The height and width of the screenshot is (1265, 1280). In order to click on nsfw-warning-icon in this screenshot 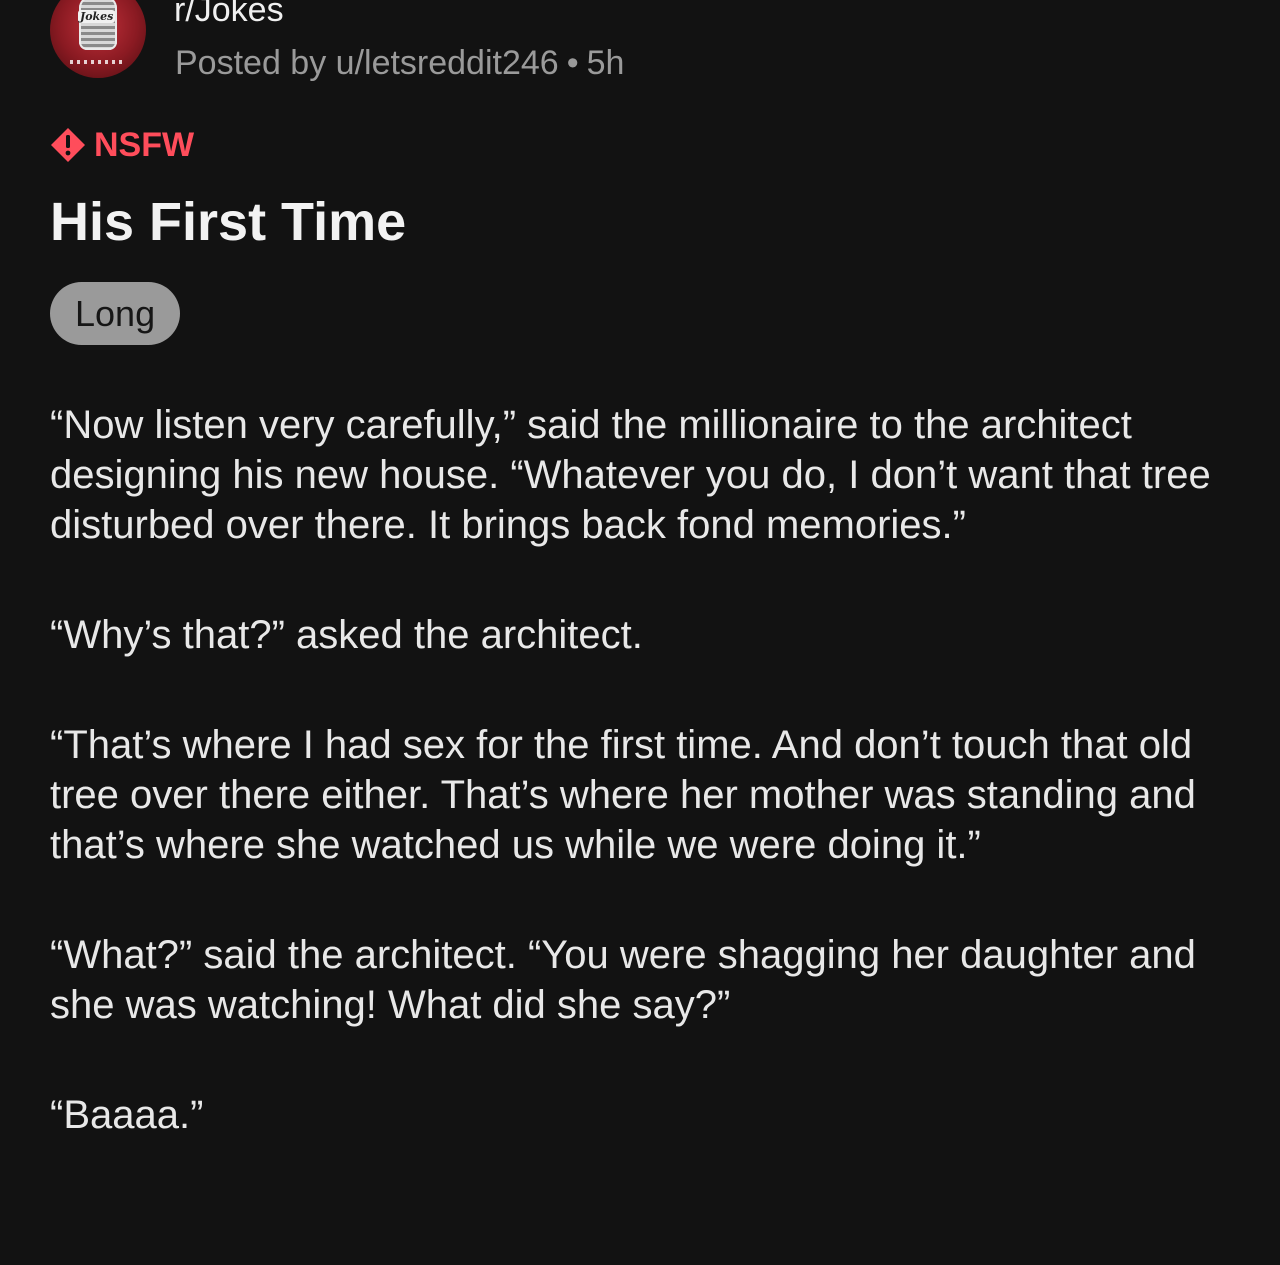, I will do `click(68, 145)`.